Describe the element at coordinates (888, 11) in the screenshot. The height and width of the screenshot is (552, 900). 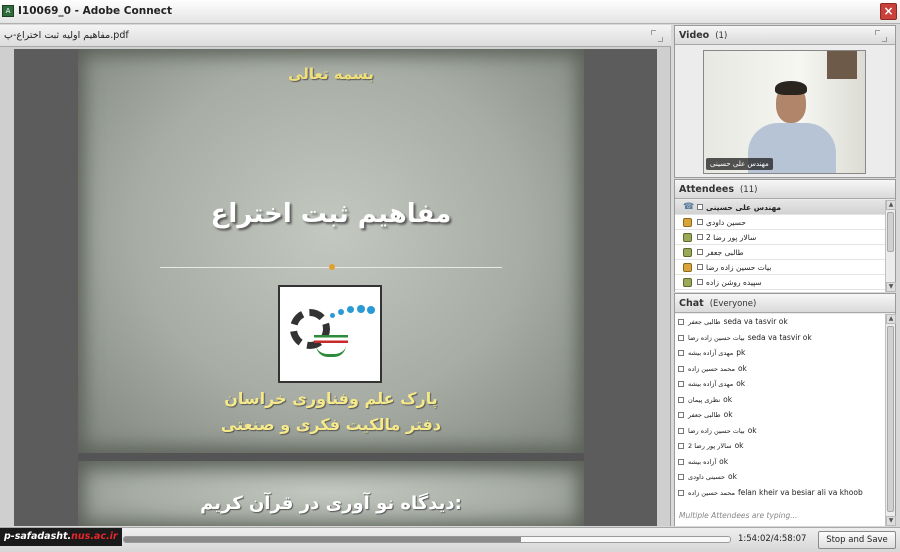
I see `close-button: ×` at that location.